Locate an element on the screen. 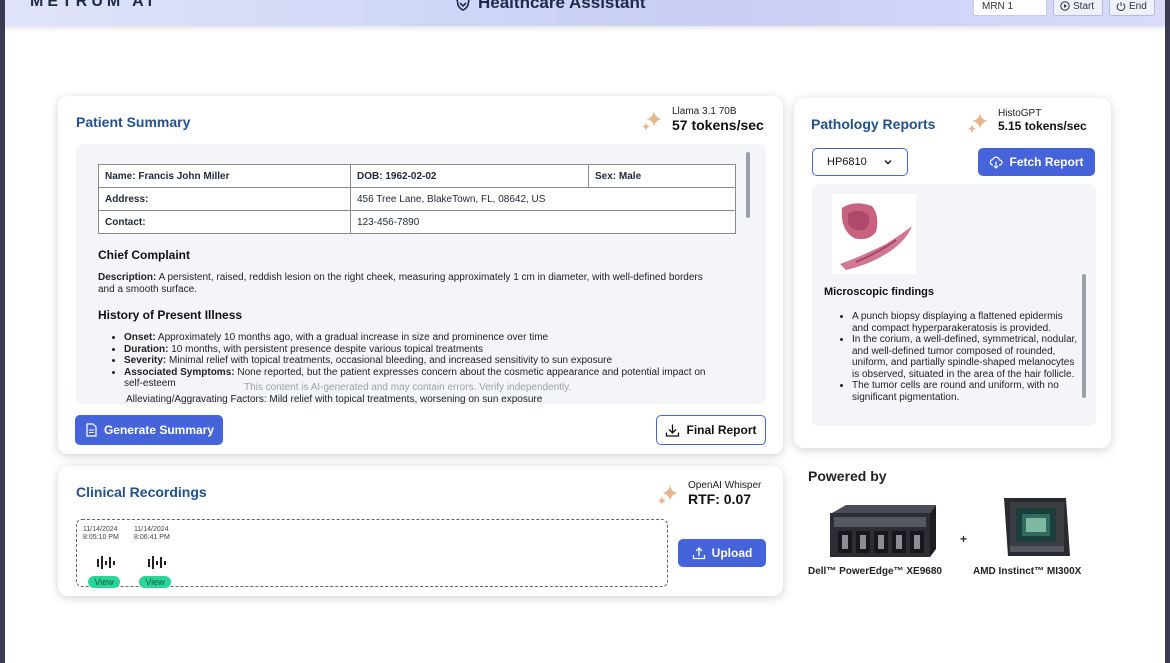 This screenshot has height=663, width=1170. histogpt-model-name: HistoGPT is located at coordinates (1020, 113).